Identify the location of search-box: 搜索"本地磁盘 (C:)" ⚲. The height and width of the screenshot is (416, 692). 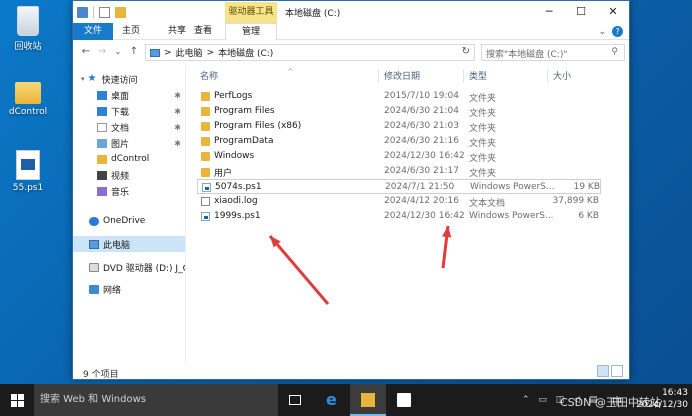
(553, 52).